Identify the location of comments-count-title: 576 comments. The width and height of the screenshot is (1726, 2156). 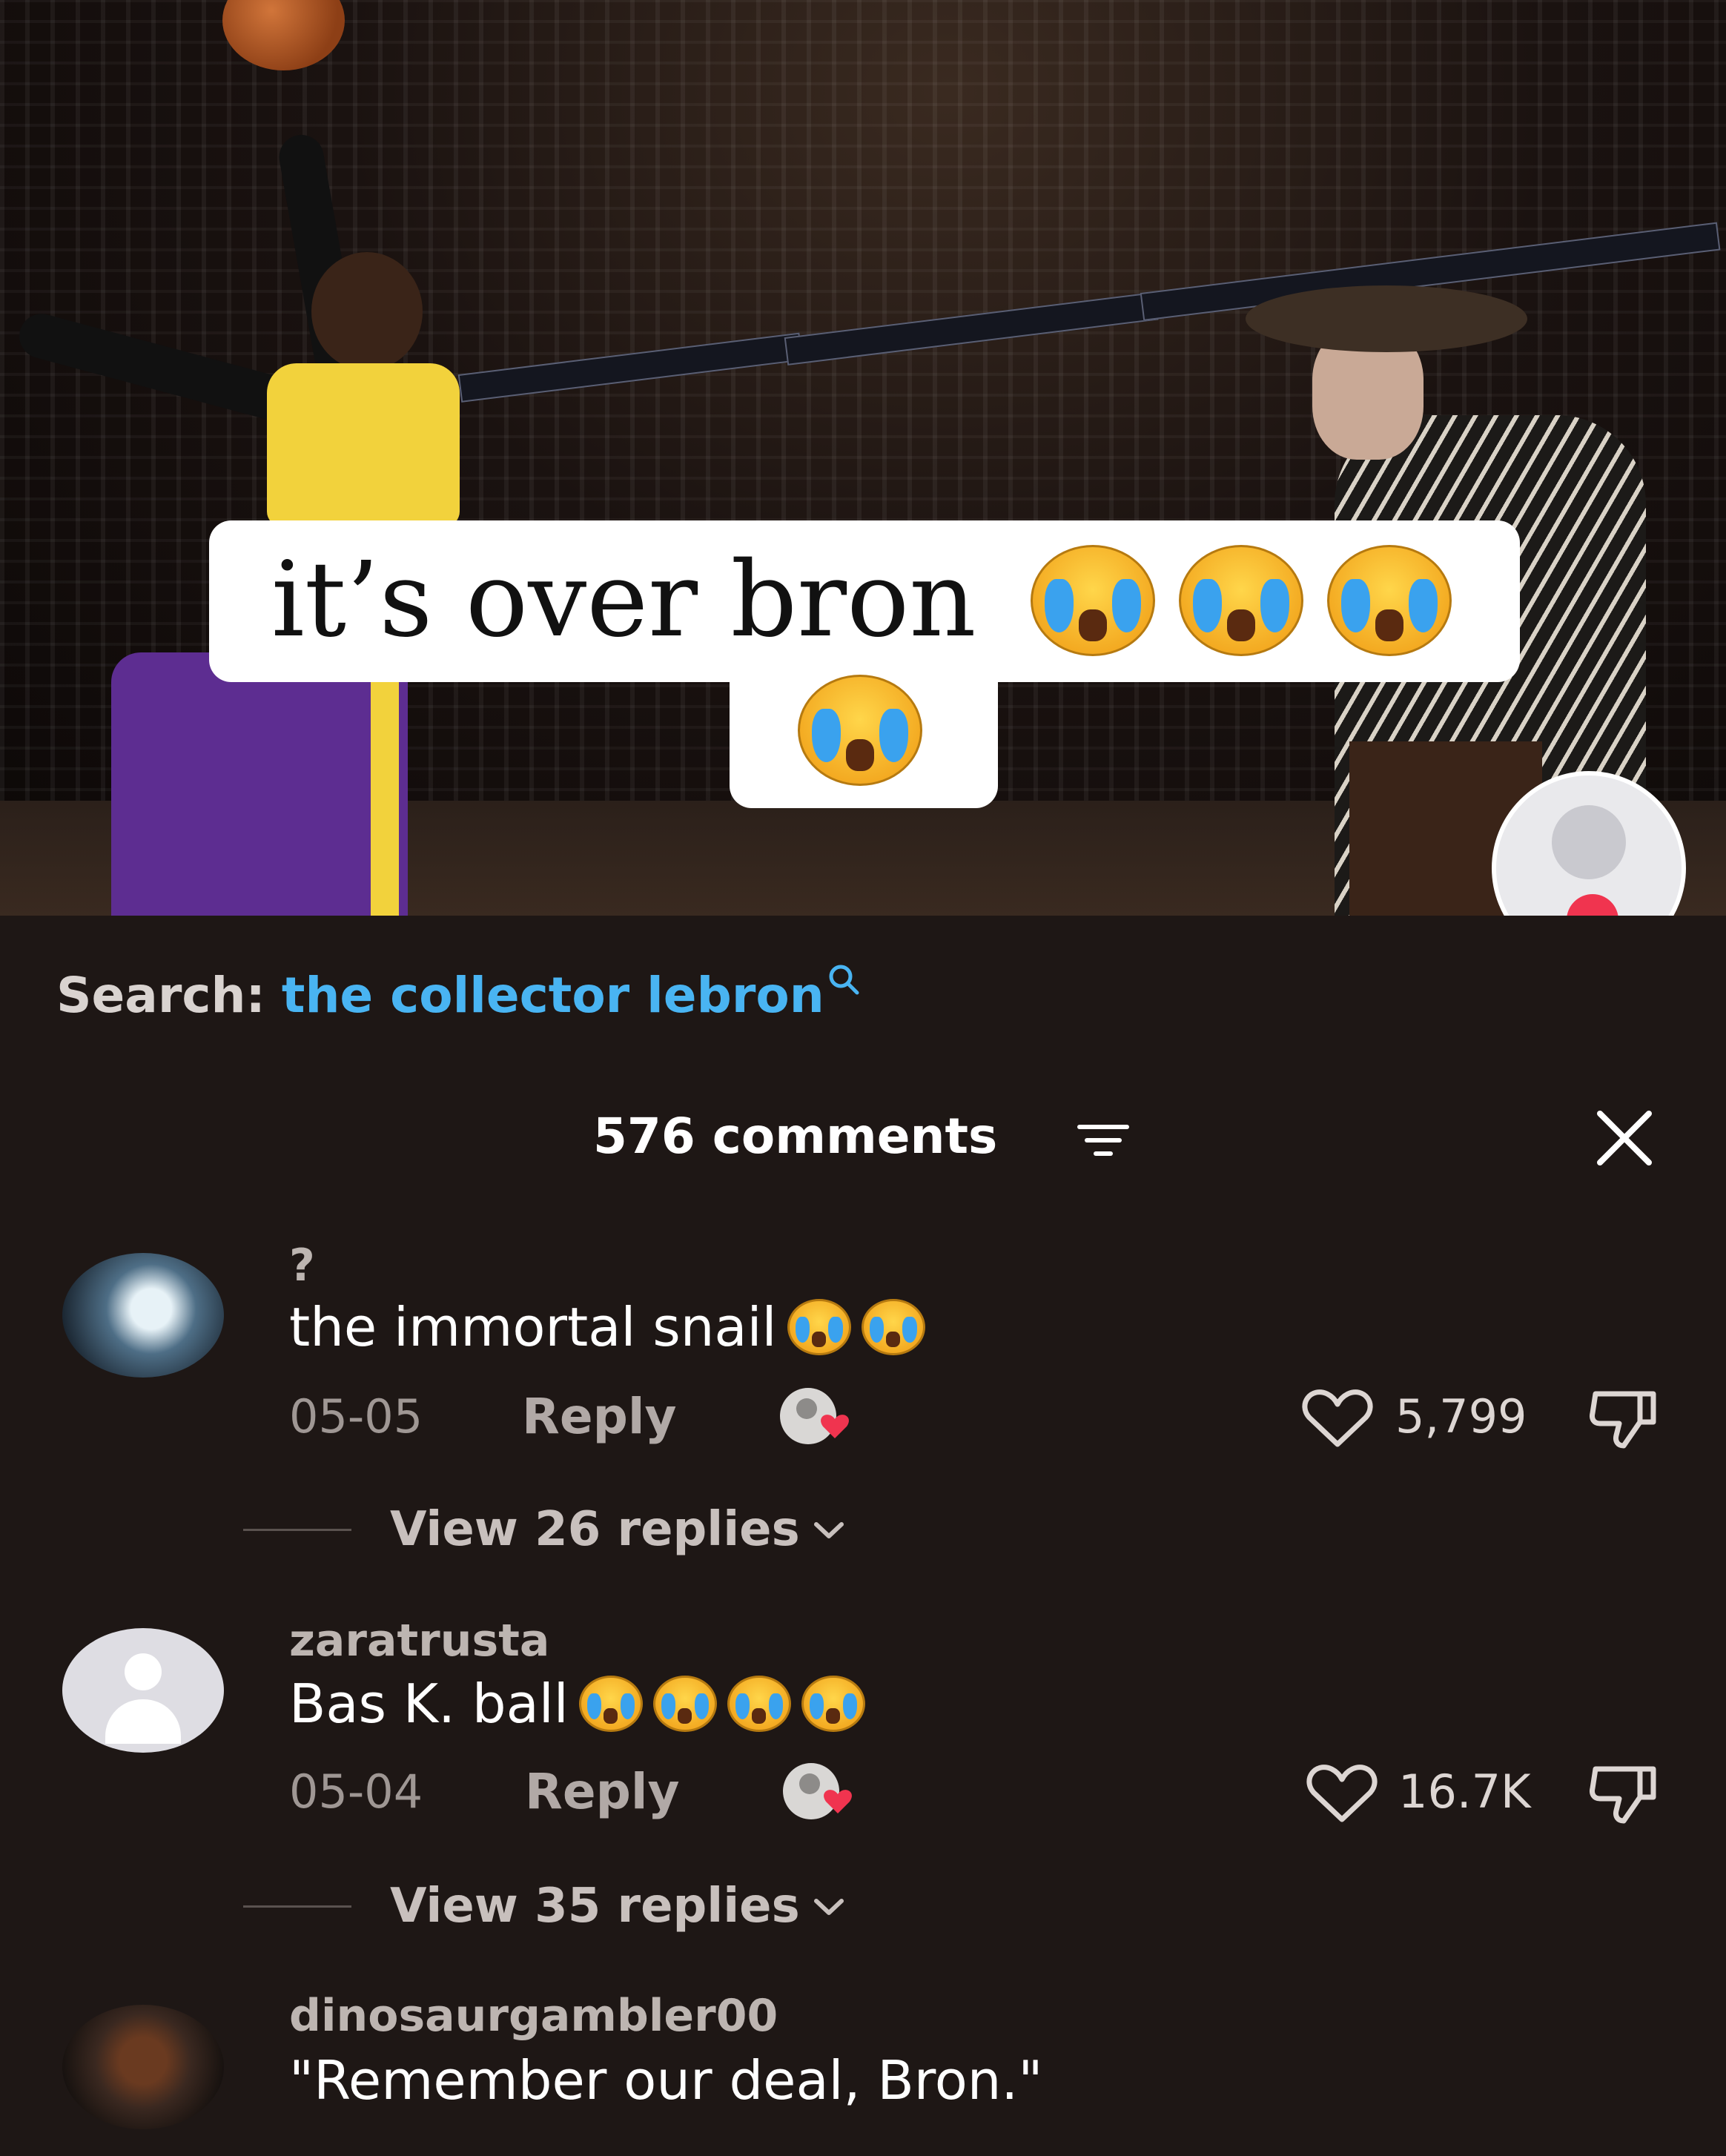
(795, 1137).